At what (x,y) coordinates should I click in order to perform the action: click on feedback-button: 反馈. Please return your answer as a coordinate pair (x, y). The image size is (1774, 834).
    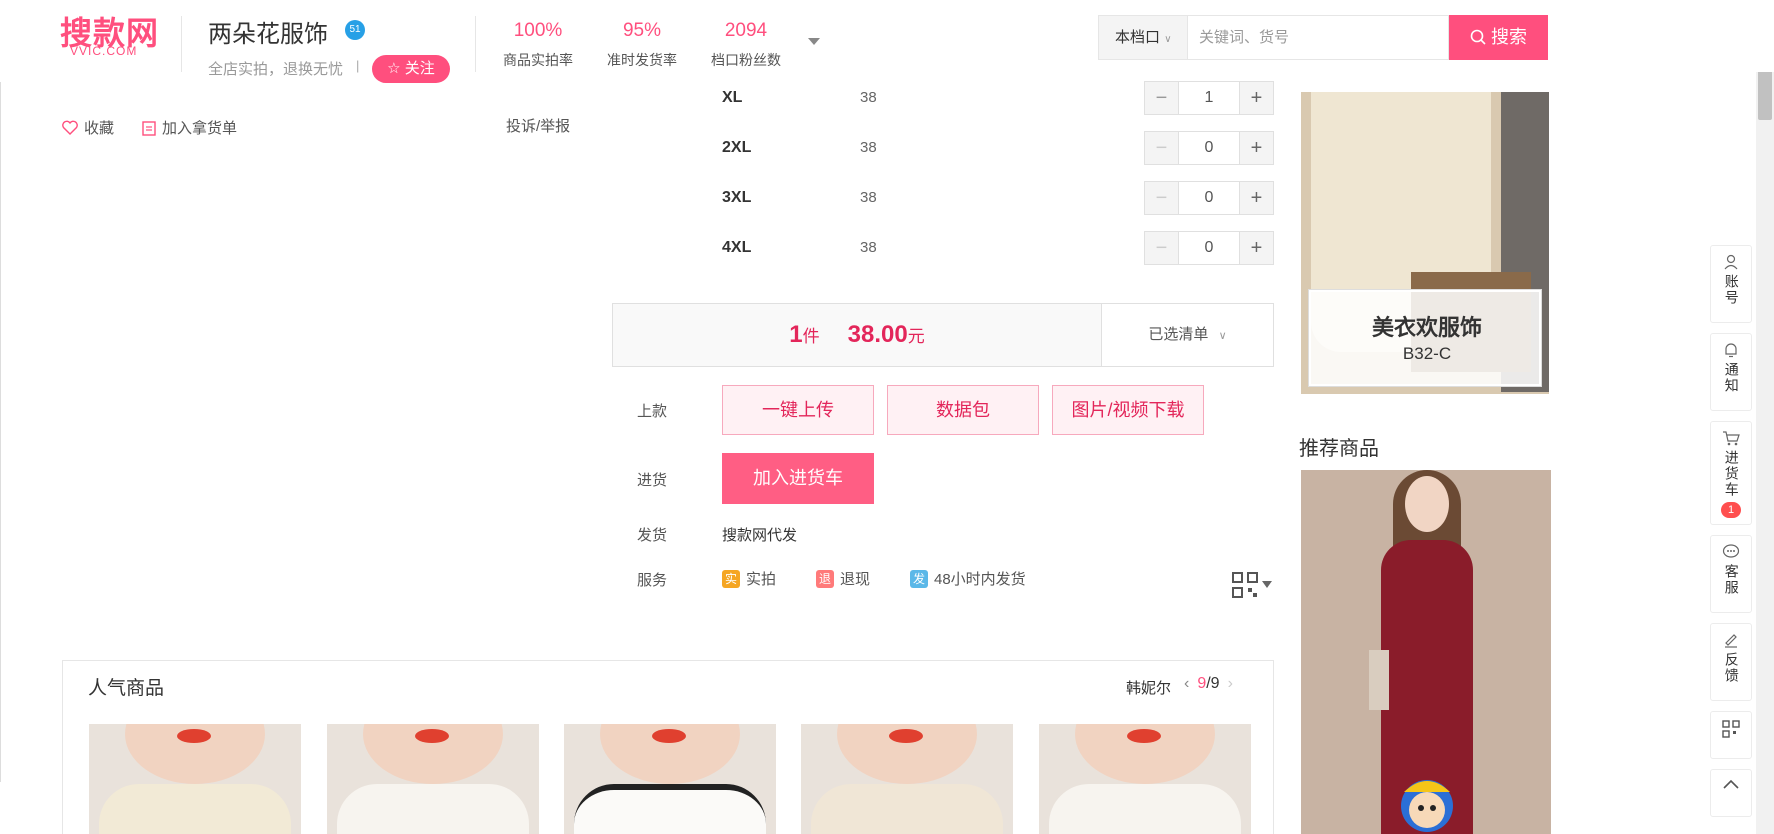
    Looking at the image, I should click on (1731, 662).